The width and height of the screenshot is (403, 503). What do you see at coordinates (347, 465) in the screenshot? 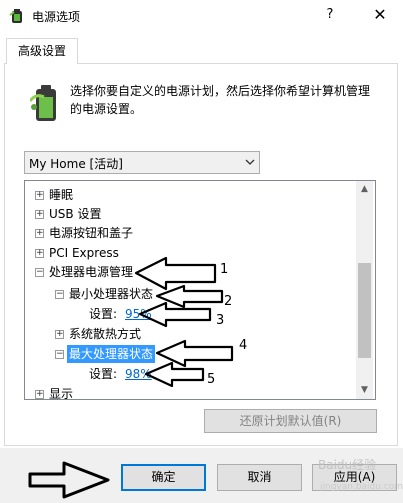
I see `watermark-logo-text: Baidu经验` at bounding box center [347, 465].